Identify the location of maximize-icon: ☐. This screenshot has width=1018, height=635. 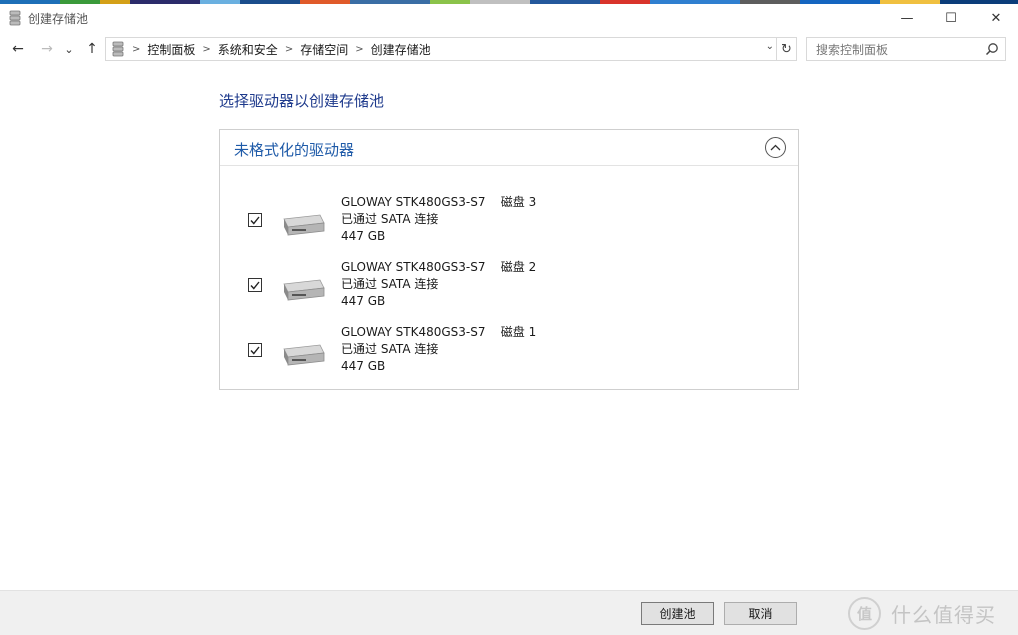
(951, 18).